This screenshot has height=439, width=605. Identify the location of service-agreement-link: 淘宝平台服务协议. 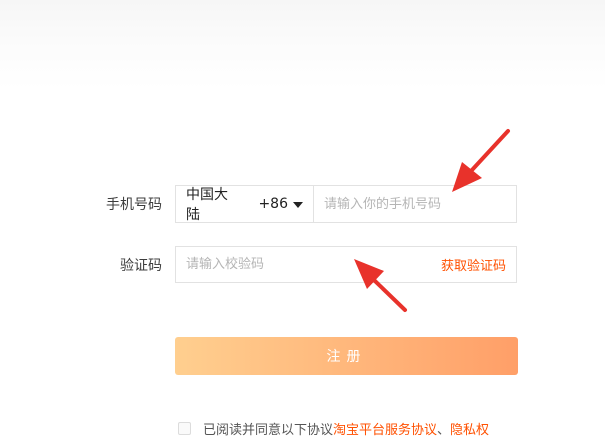
(385, 428).